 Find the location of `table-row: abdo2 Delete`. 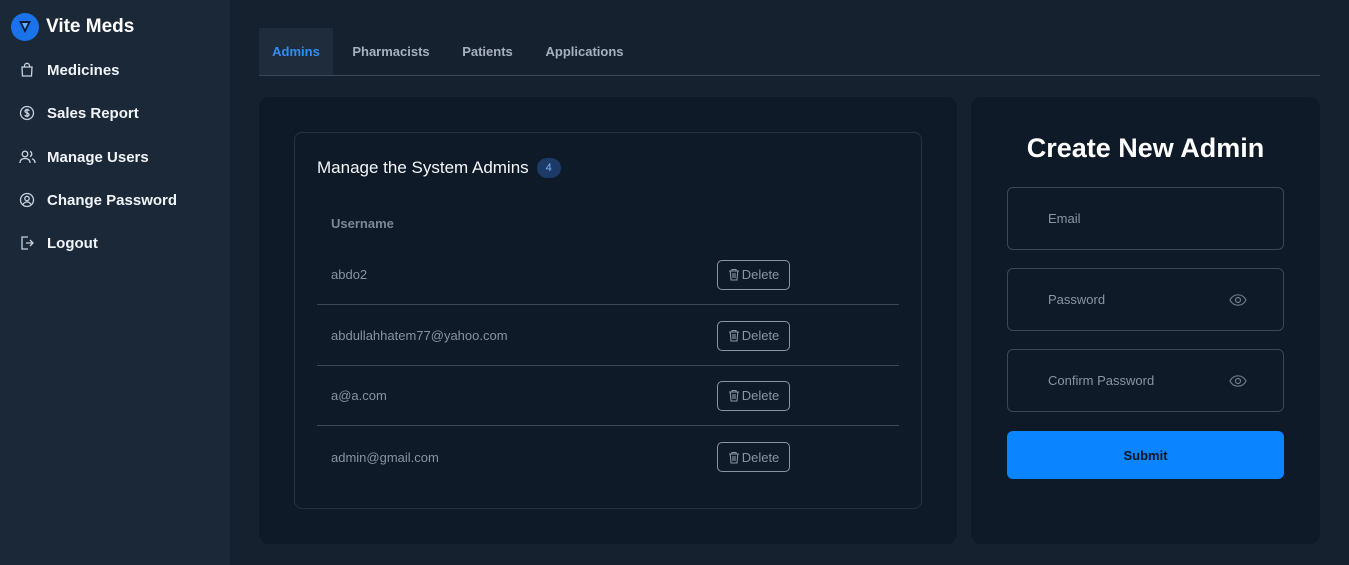

table-row: abdo2 Delete is located at coordinates (608, 275).